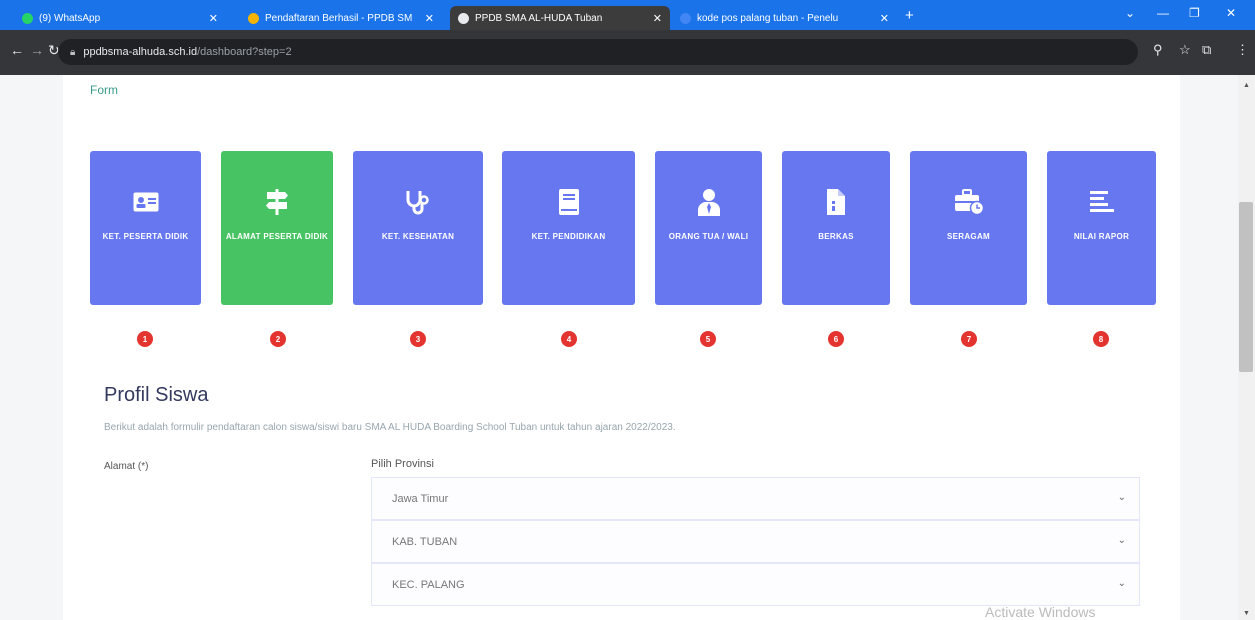 This screenshot has height=620, width=1255. Describe the element at coordinates (708, 339) in the screenshot. I see `step-badge-5: 5` at that location.